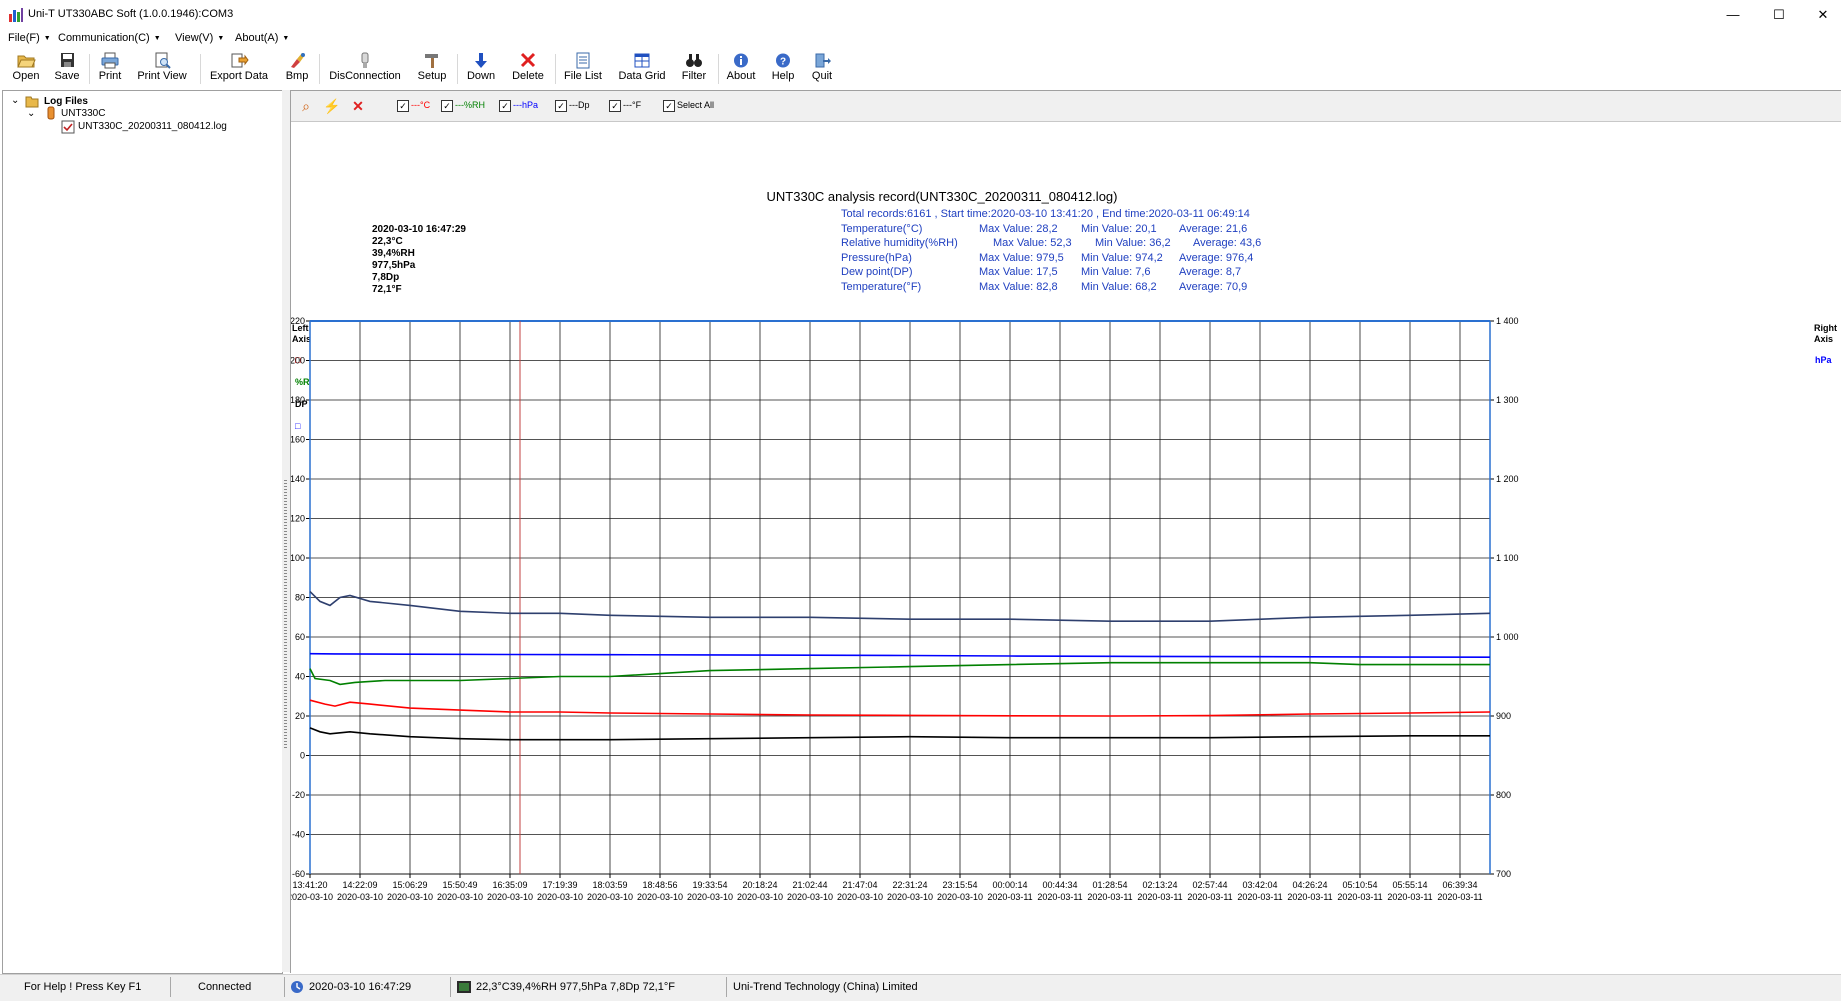  What do you see at coordinates (1359, 885) in the screenshot?
I see `x-axis-time-label: 05:10:54` at bounding box center [1359, 885].